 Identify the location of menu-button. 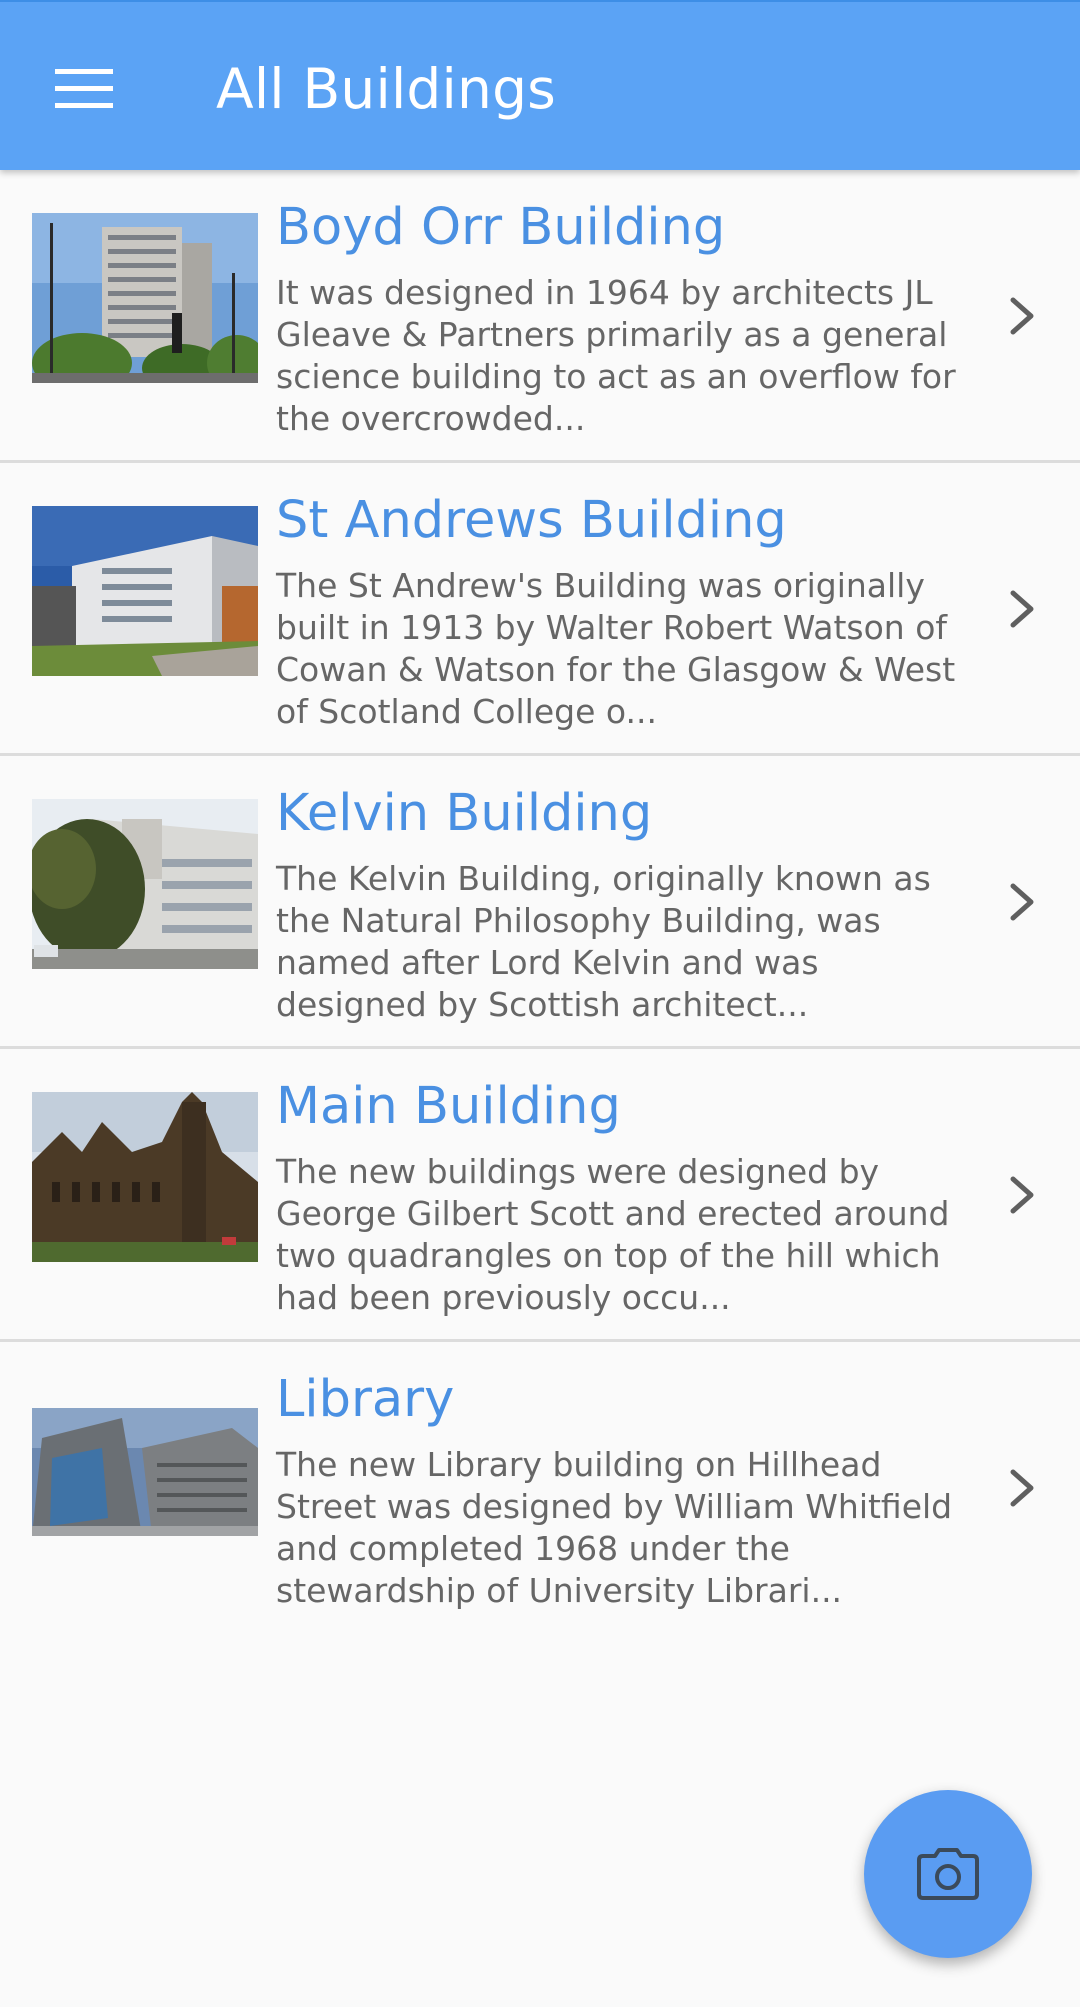
(84, 89).